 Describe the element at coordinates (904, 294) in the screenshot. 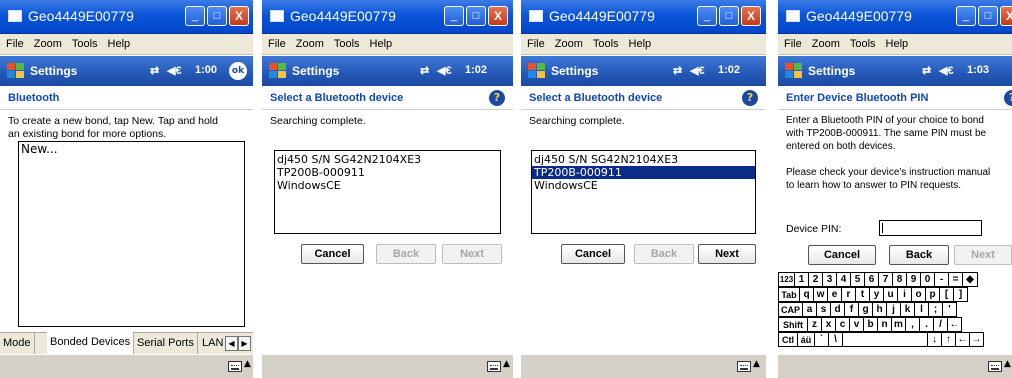

I see `key: i` at that location.